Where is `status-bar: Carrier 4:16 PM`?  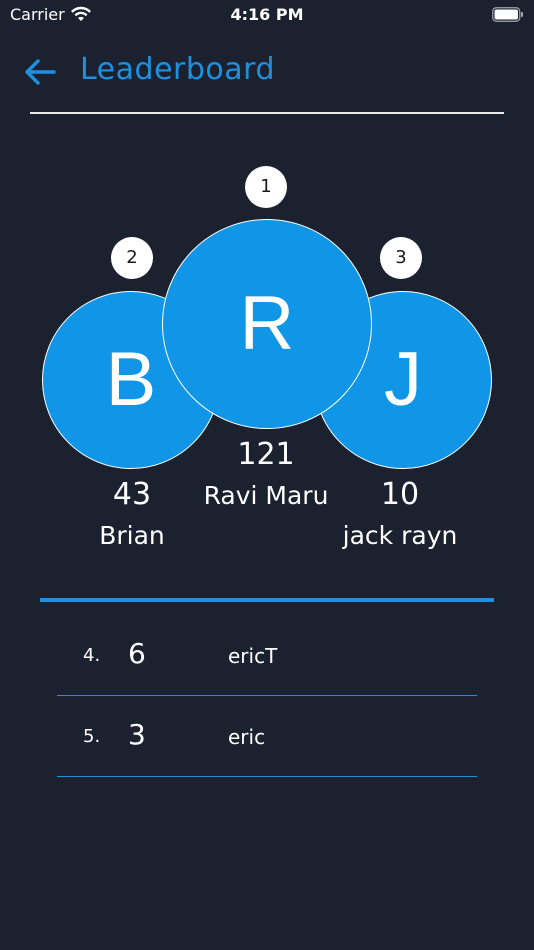
status-bar: Carrier 4:16 PM is located at coordinates (267, 15).